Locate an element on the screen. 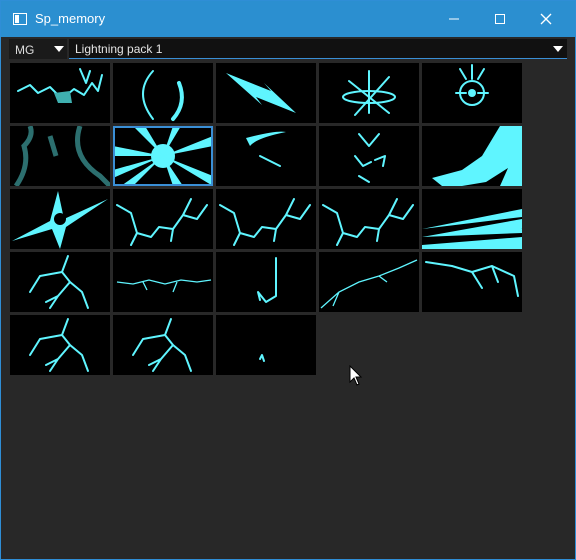  spark-burst-icon is located at coordinates (369, 93).